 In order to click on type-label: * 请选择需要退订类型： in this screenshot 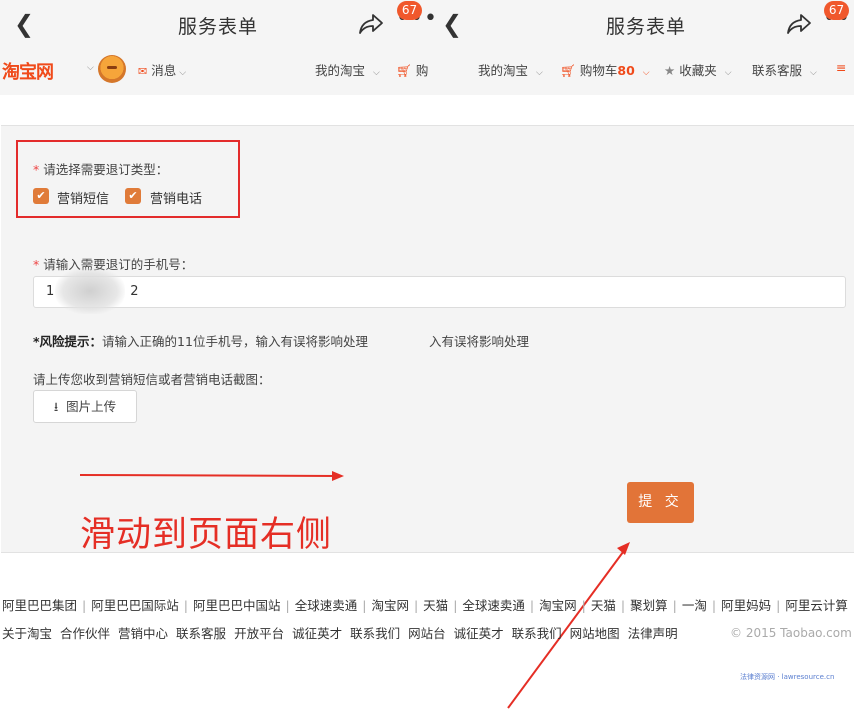, I will do `click(101, 169)`.